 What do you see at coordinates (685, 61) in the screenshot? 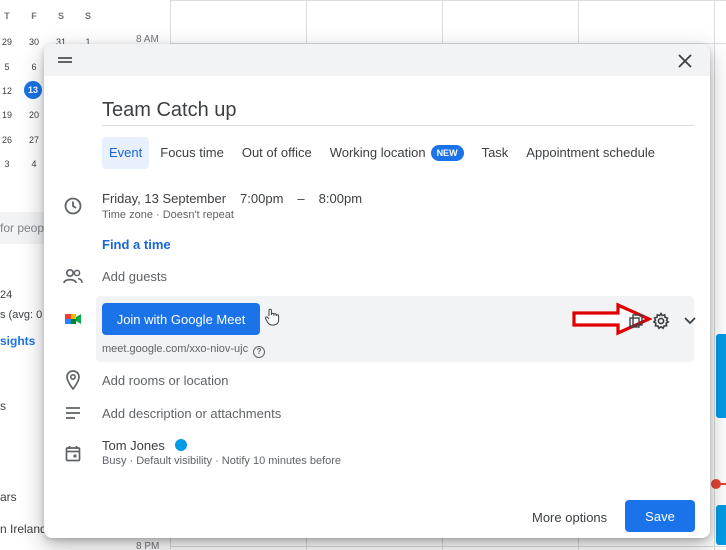
I see `close-icon` at bounding box center [685, 61].